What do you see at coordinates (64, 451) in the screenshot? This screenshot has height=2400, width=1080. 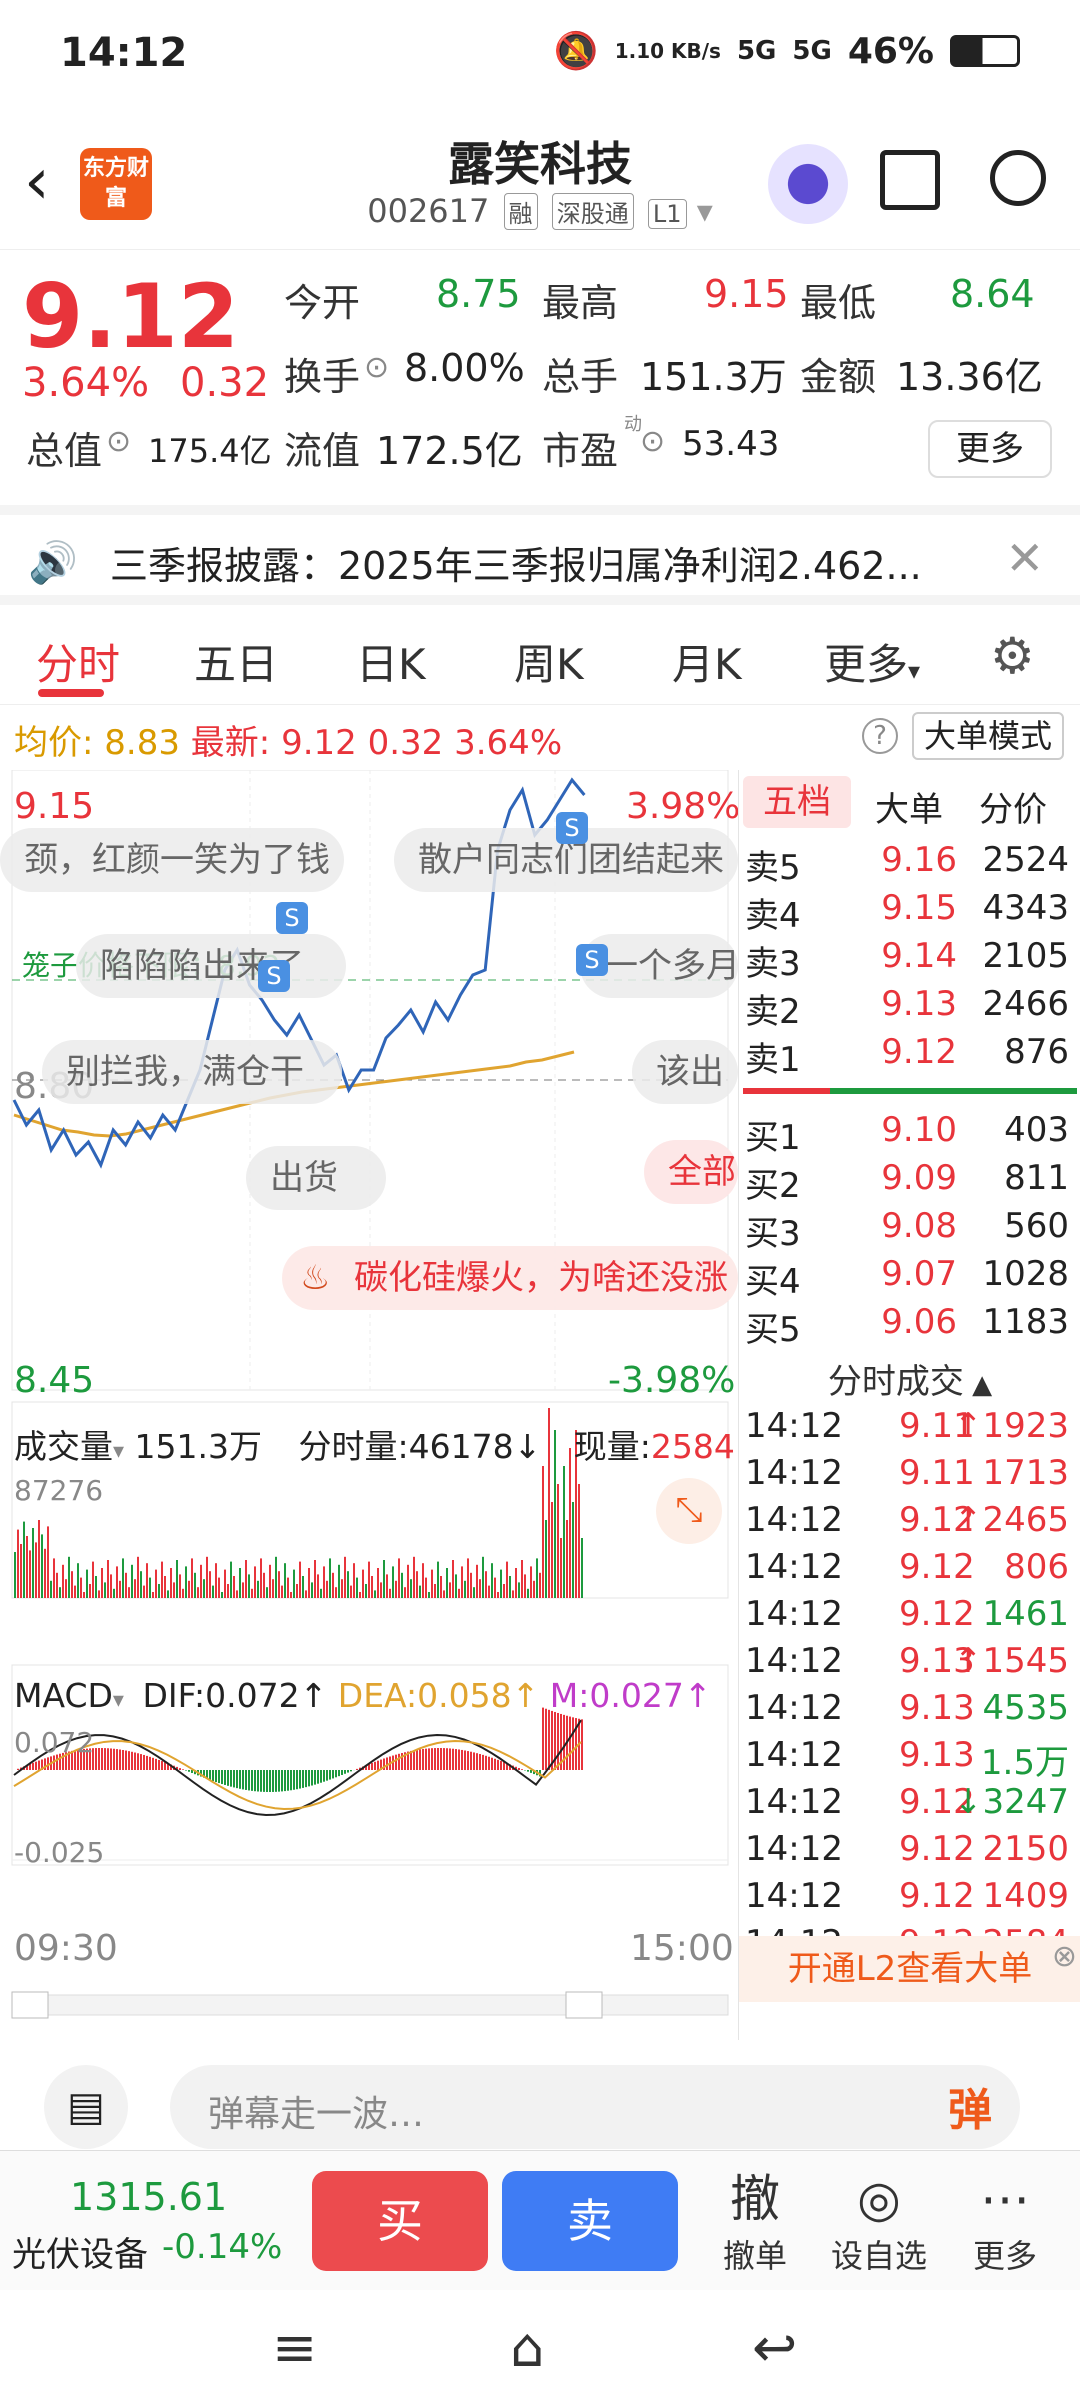 I see `total-cap-label: 总值` at bounding box center [64, 451].